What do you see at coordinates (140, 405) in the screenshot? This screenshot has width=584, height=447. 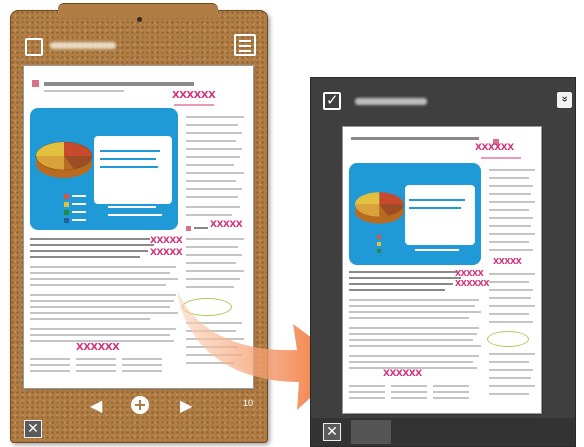 I see `add-icon` at bounding box center [140, 405].